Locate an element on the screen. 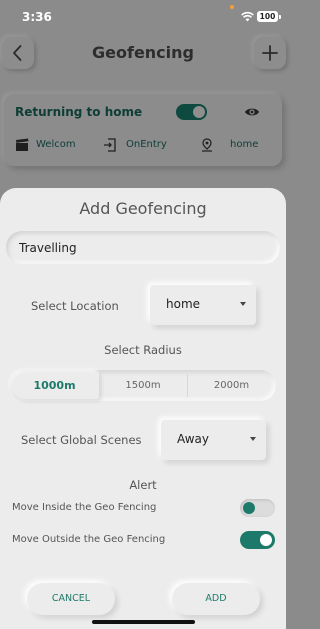  alert-outside-label: Move Outside the Geo Fencing is located at coordinates (89, 539).